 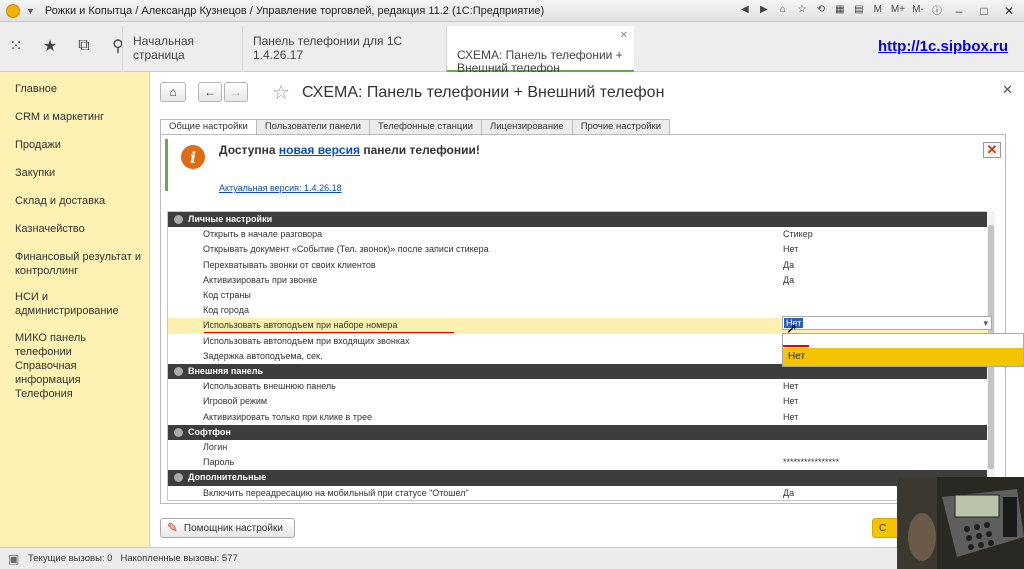 What do you see at coordinates (943, 46) in the screenshot?
I see `site-link: http://1c.sipbox.ru` at bounding box center [943, 46].